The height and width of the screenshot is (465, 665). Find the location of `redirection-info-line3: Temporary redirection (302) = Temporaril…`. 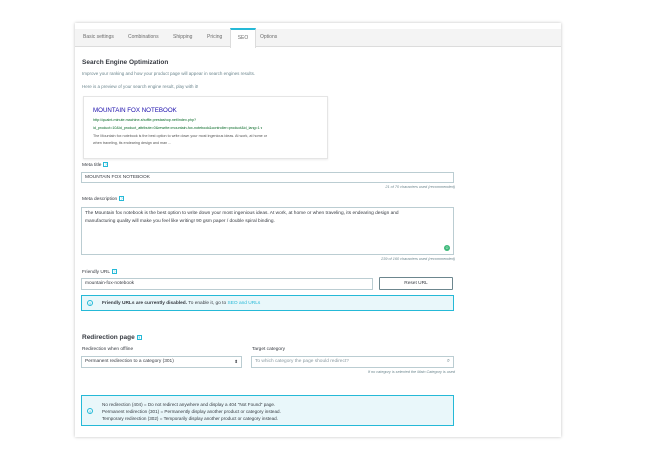

redirection-info-line3: Temporary redirection (302) = Temporaril… is located at coordinates (190, 418).